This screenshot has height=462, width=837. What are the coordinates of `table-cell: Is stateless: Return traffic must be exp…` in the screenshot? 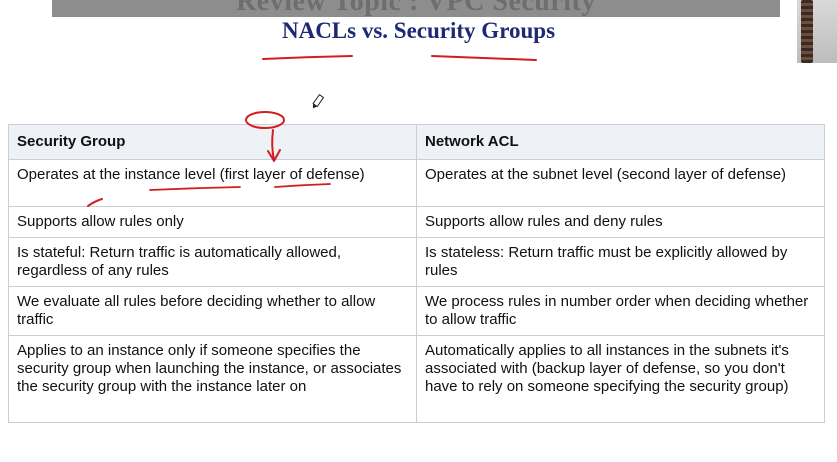 It's located at (620, 262).